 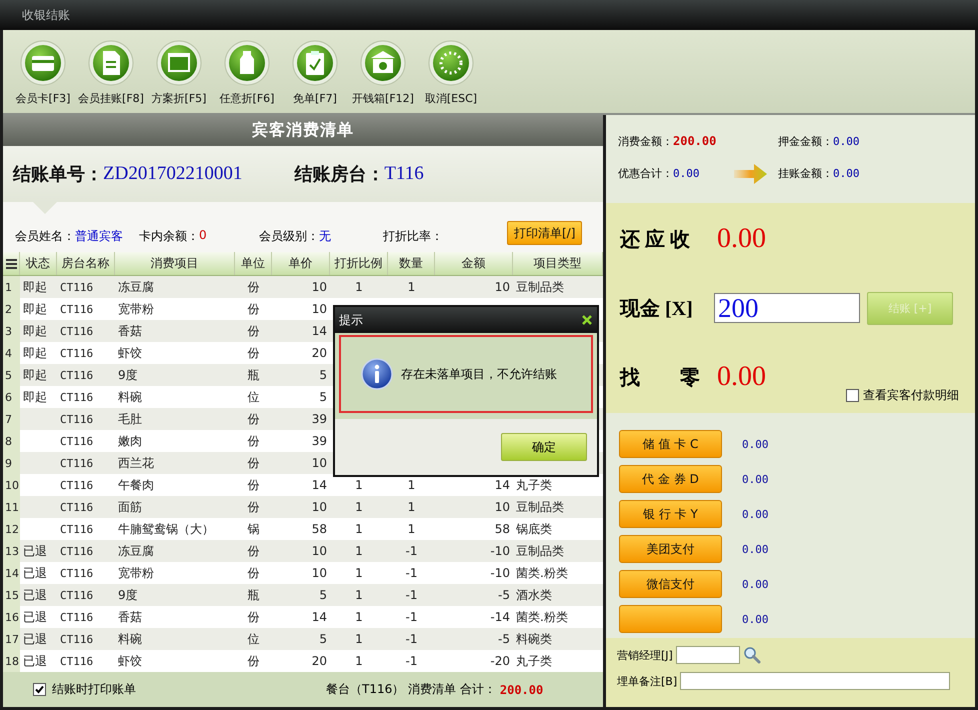 I want to click on table-cell-text: 20, so click(x=319, y=353).